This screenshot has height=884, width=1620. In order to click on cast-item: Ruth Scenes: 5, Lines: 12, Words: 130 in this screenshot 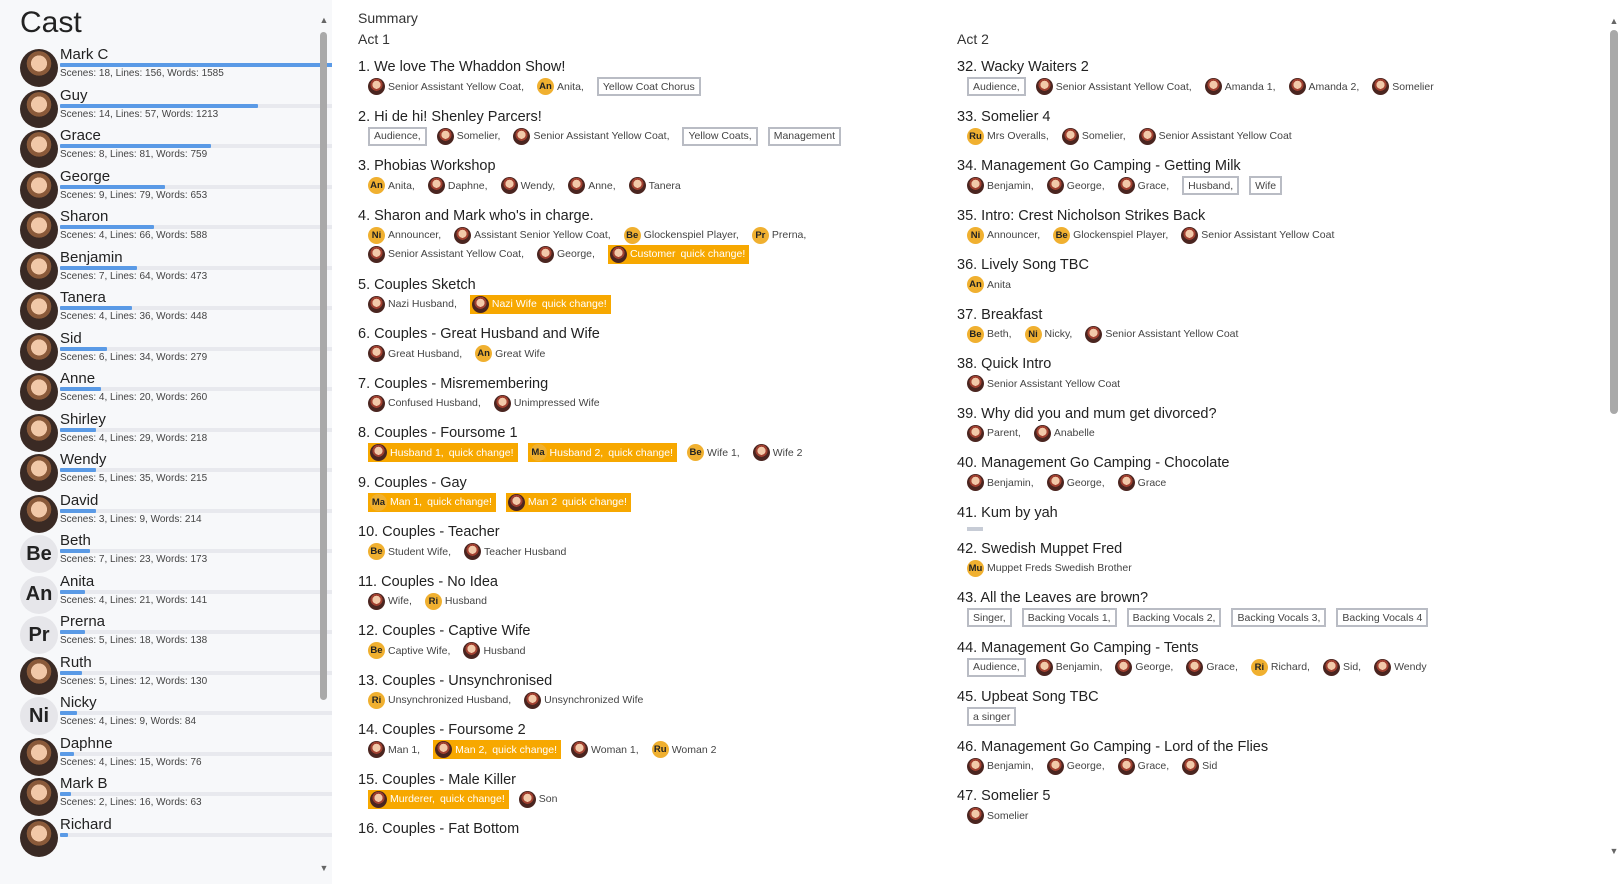, I will do `click(176, 675)`.